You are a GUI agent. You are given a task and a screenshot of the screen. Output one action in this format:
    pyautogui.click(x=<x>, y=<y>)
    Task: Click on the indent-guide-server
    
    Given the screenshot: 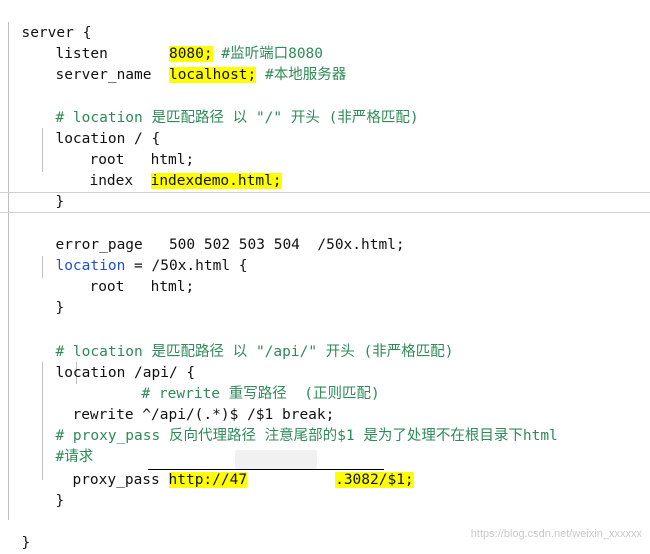 What is the action you would take?
    pyautogui.click(x=8, y=271)
    